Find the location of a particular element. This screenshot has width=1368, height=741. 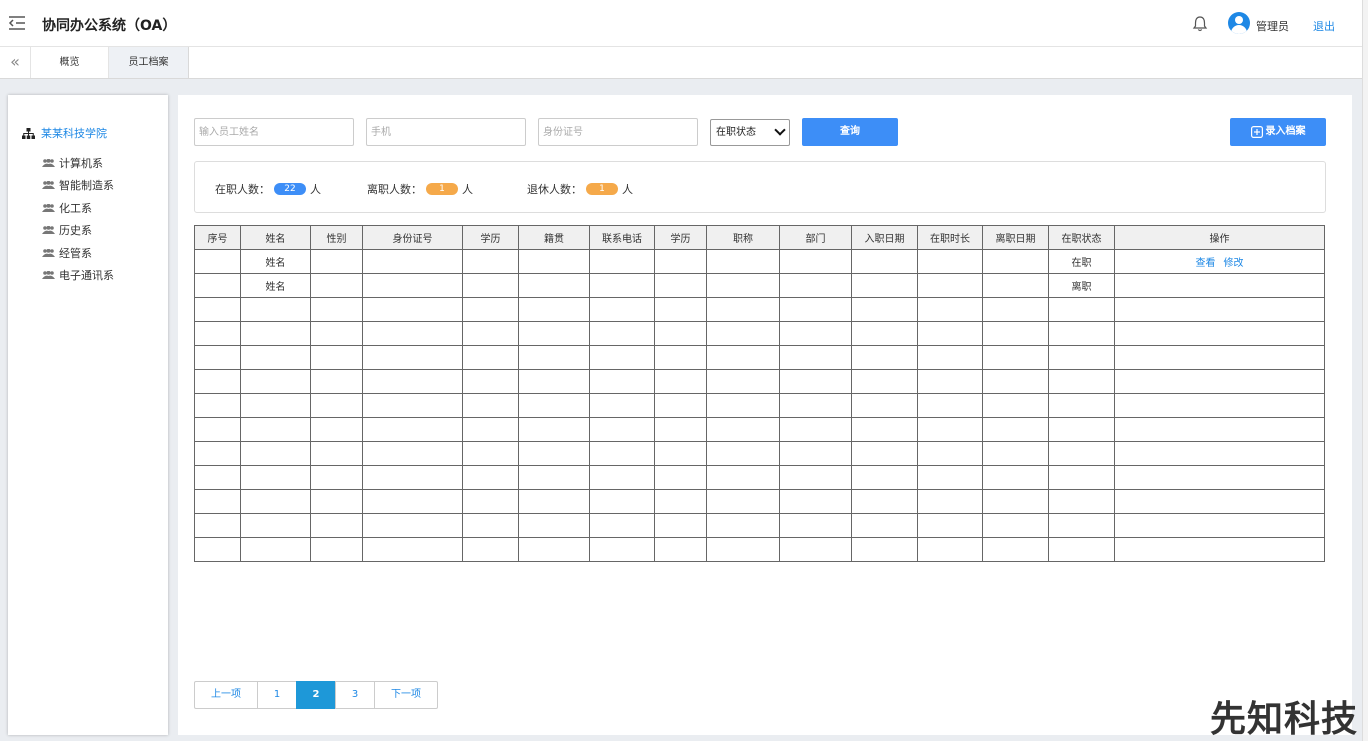

tree-item-chemical: 化工系 is located at coordinates (67, 208).